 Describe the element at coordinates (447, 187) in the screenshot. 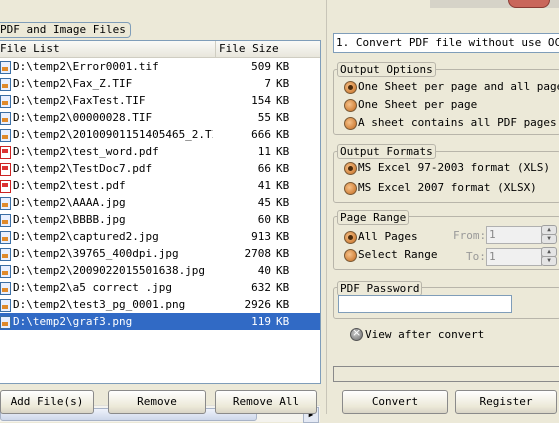

I see `option-xlsx: MS Excel 2007 format (XLSX)` at that location.